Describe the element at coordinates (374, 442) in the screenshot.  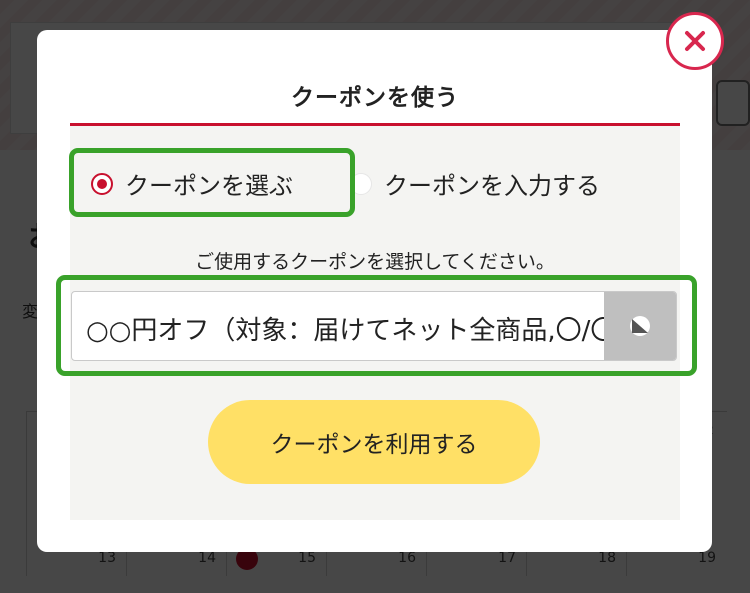
I see `use-coupon-button: クーポンを利用する` at that location.